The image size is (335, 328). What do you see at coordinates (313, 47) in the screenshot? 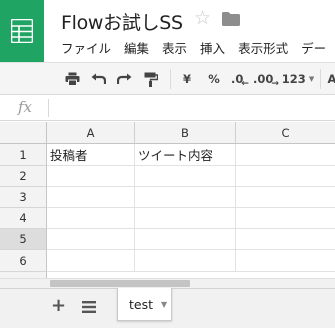
I see `menu-data: デー` at bounding box center [313, 47].